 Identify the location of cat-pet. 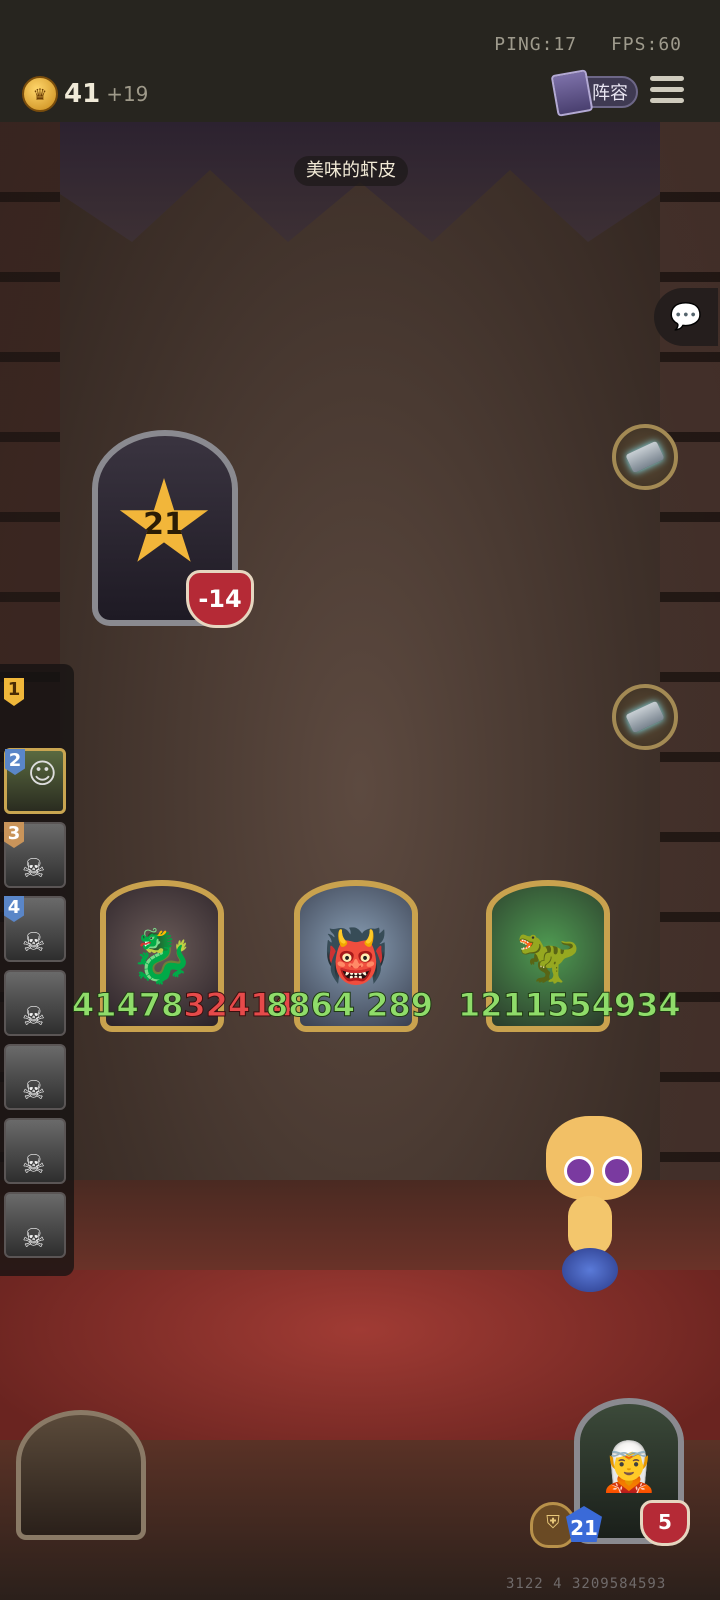
(594, 1201).